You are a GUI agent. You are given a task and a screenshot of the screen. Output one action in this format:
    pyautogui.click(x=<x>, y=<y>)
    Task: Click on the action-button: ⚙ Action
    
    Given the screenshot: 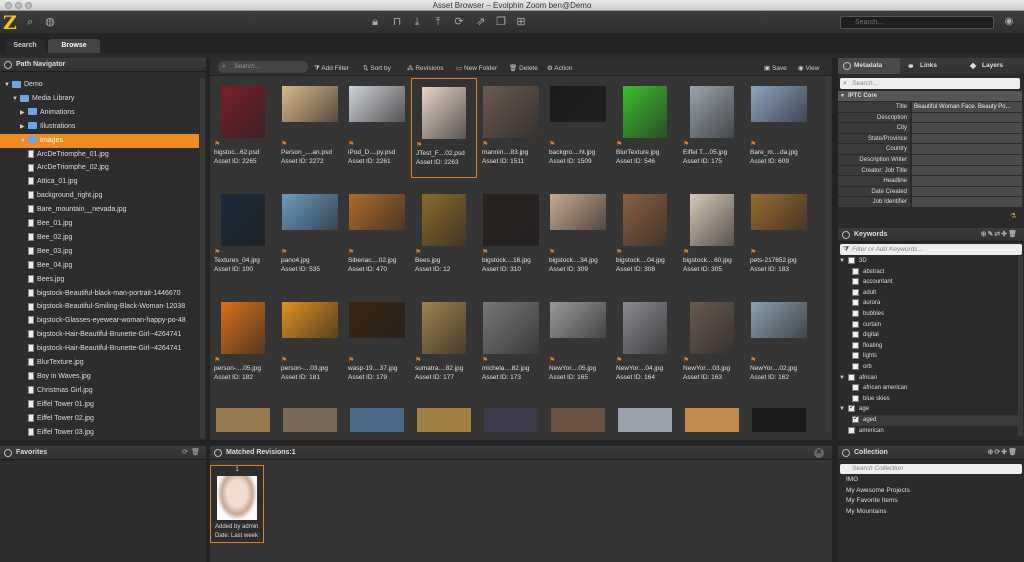 What is the action you would take?
    pyautogui.click(x=559, y=69)
    